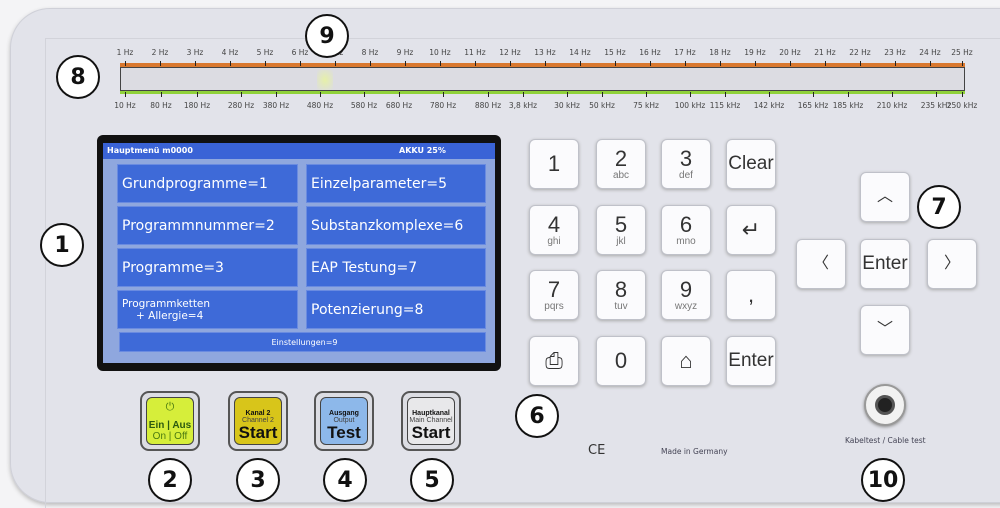 The image size is (1000, 508). Describe the element at coordinates (554, 361) in the screenshot. I see `key-print: ⎙` at that location.